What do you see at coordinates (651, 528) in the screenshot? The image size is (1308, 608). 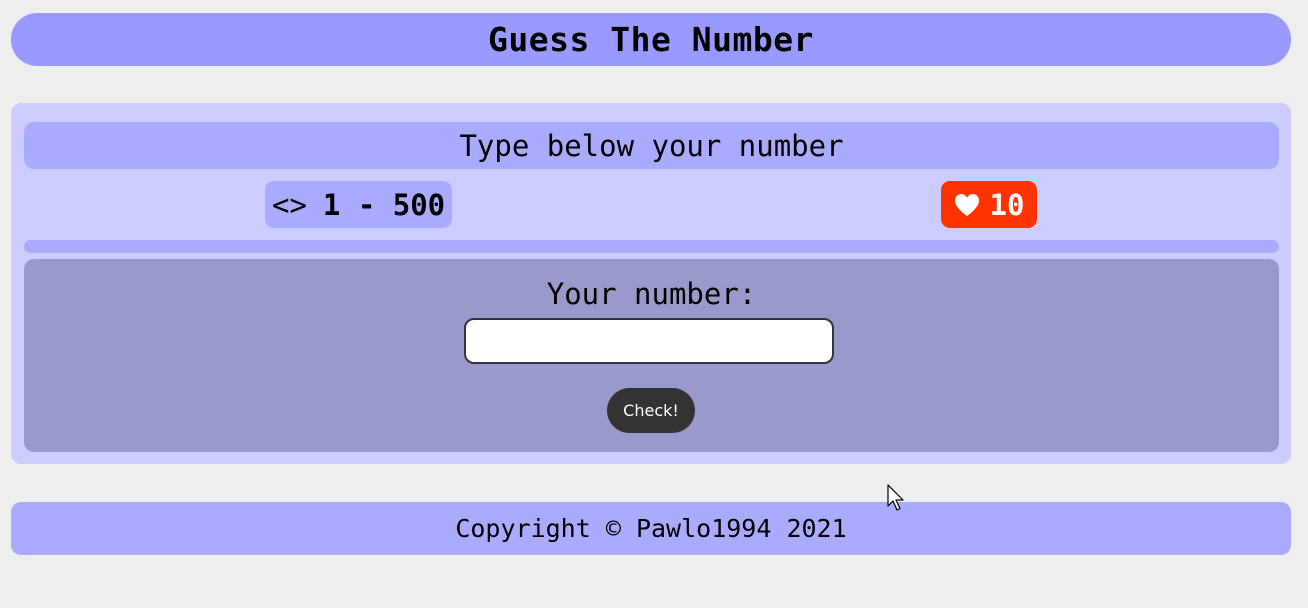 I see `footer-copyright: Copyright © Pawlo1994 2021` at bounding box center [651, 528].